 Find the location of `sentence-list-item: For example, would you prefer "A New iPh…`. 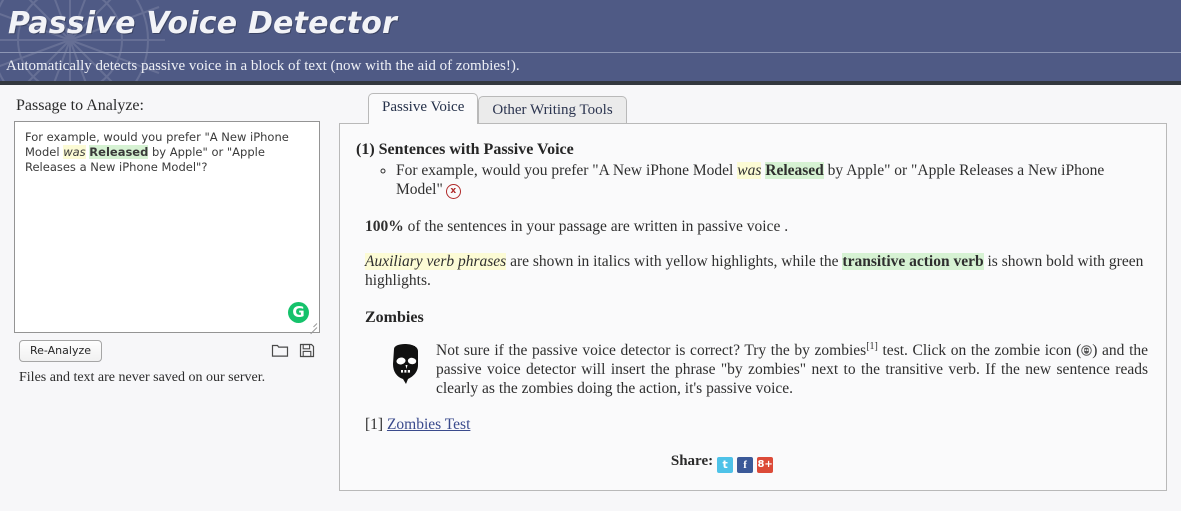

sentence-list-item: For example, would you prefer "A New iPh… is located at coordinates (772, 180).